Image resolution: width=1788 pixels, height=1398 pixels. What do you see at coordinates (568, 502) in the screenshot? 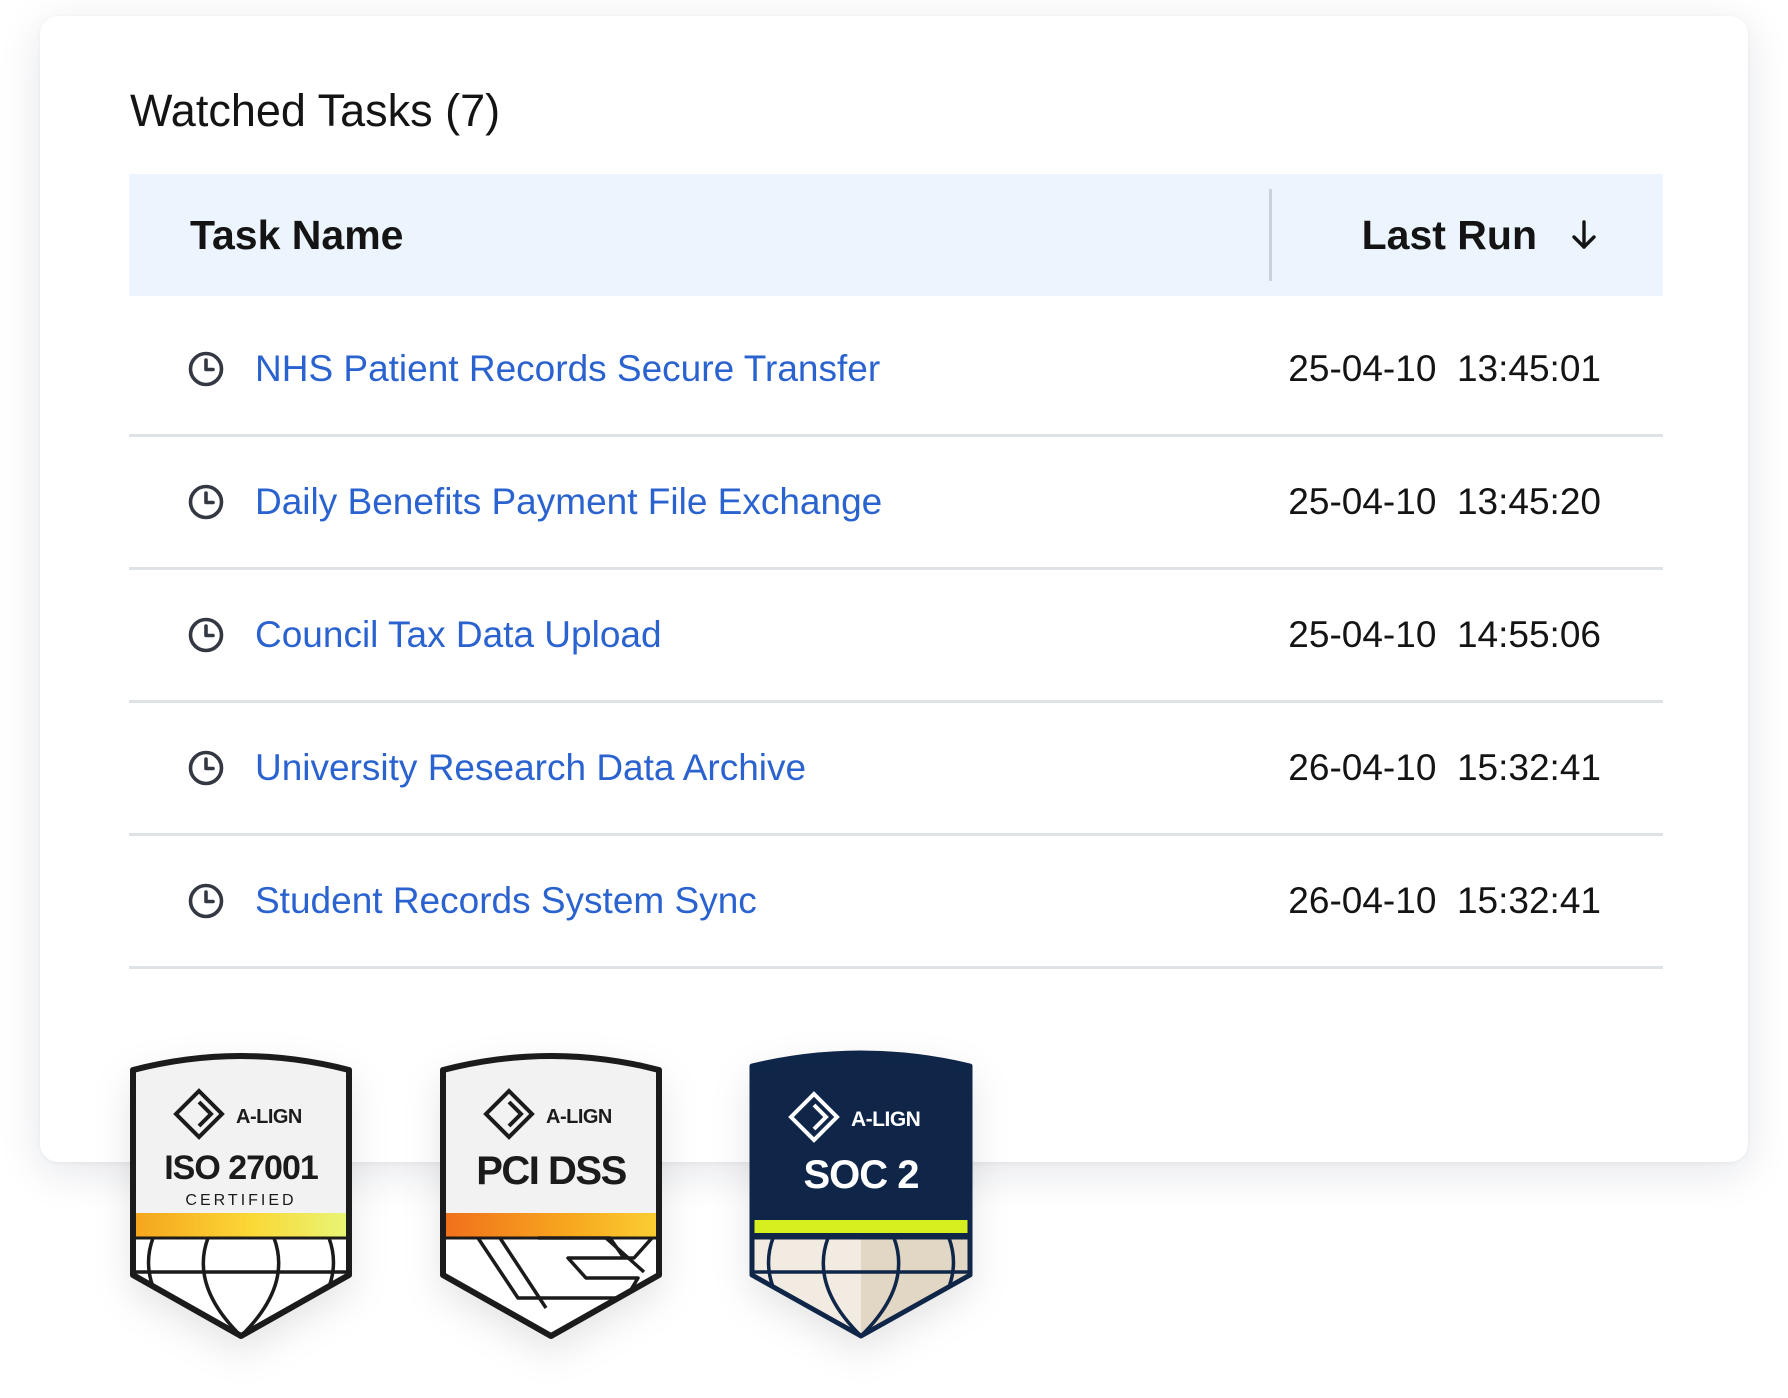
I see `task-link: Daily Benefits Payment File Exchange` at bounding box center [568, 502].